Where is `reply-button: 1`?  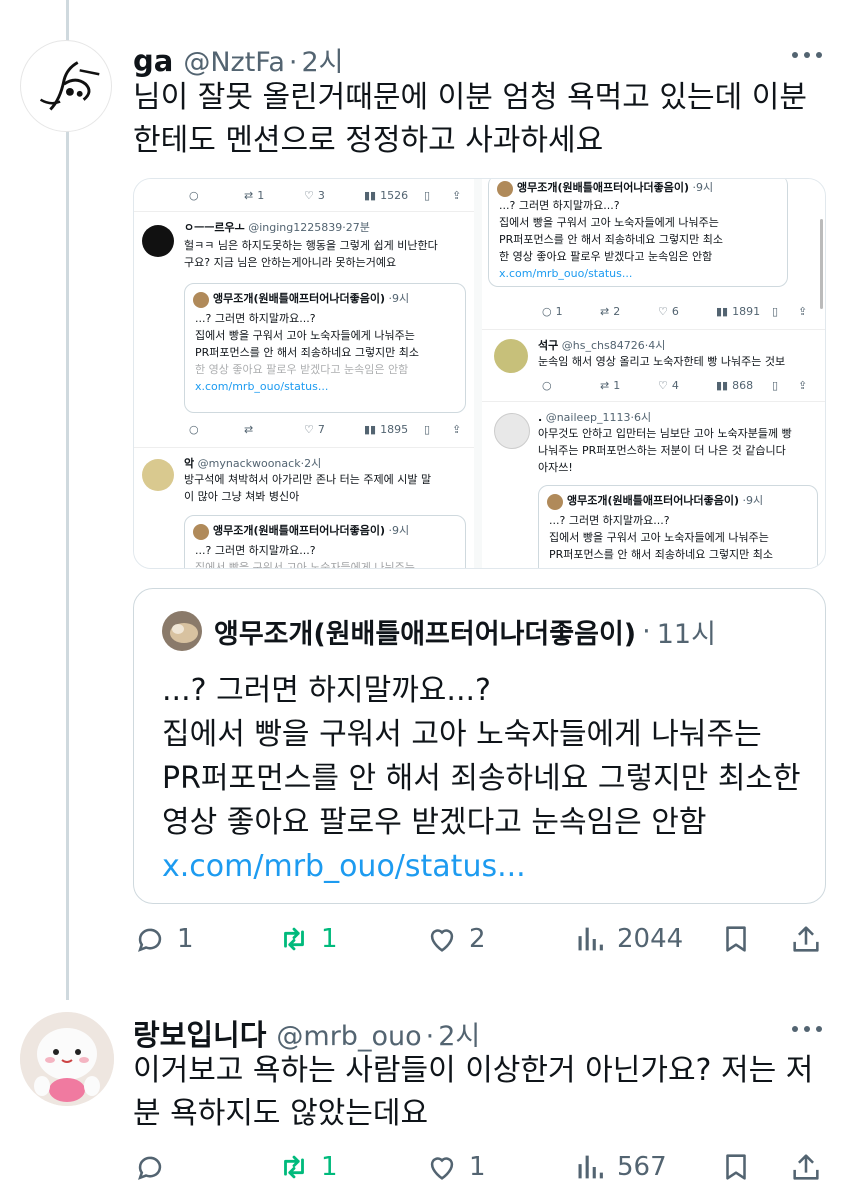 reply-button: 1 is located at coordinates (163, 939).